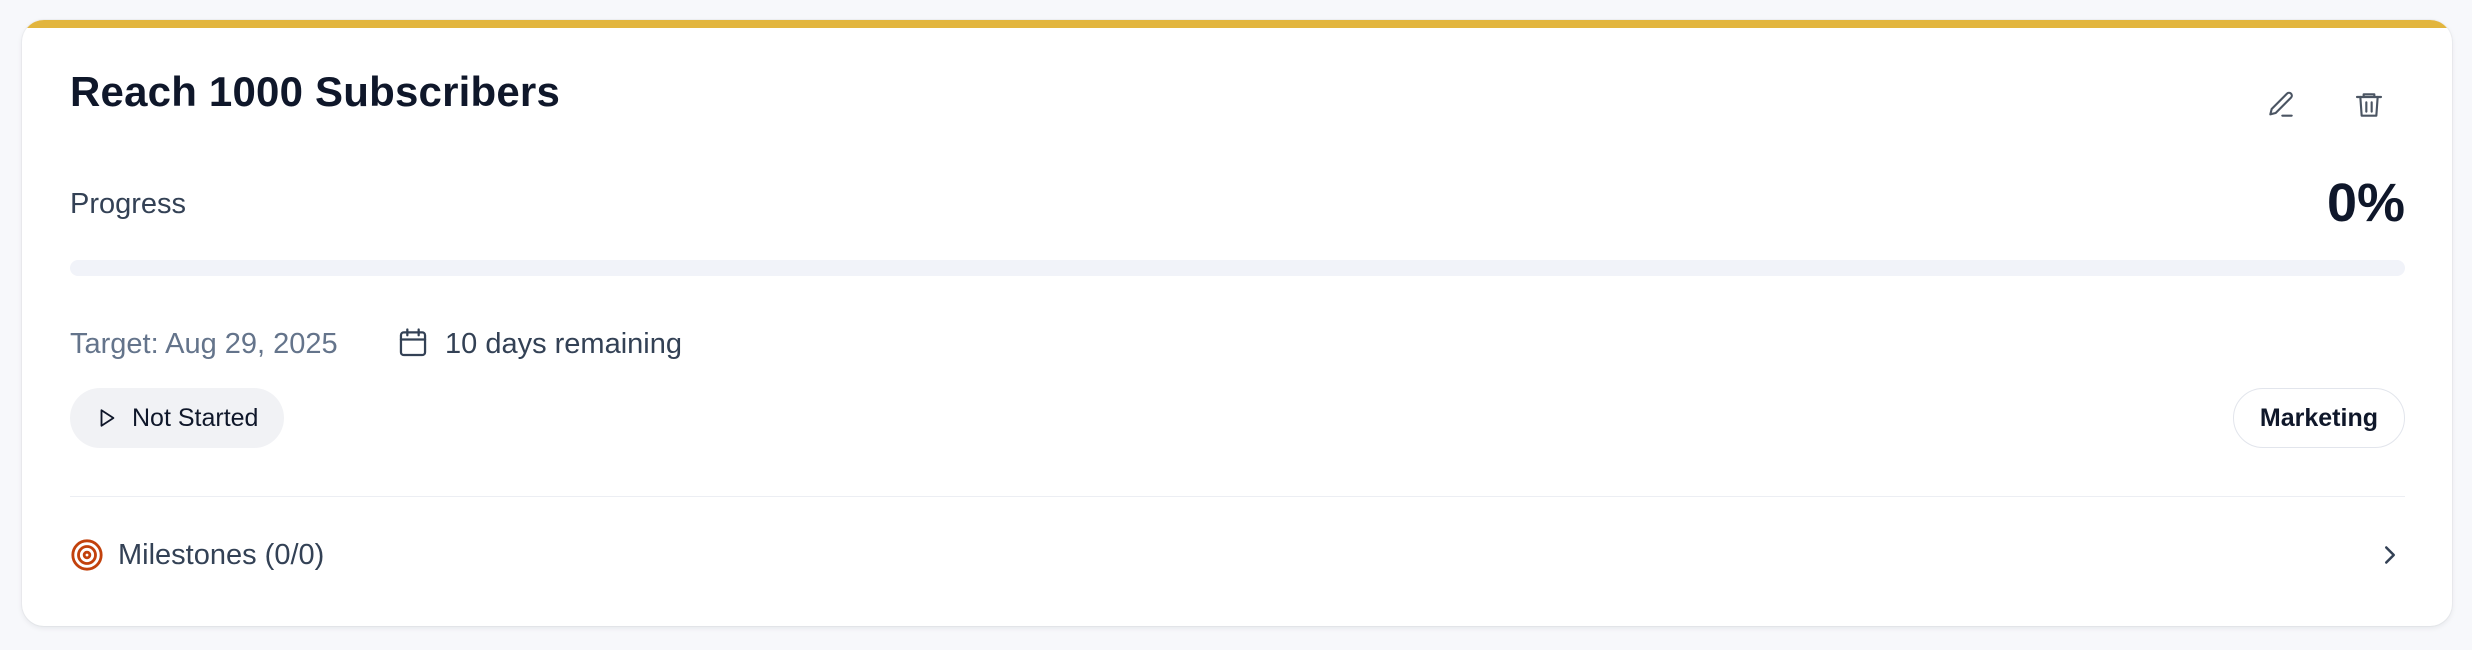 The width and height of the screenshot is (2472, 650). I want to click on goal-accent-bar, so click(1237, 24).